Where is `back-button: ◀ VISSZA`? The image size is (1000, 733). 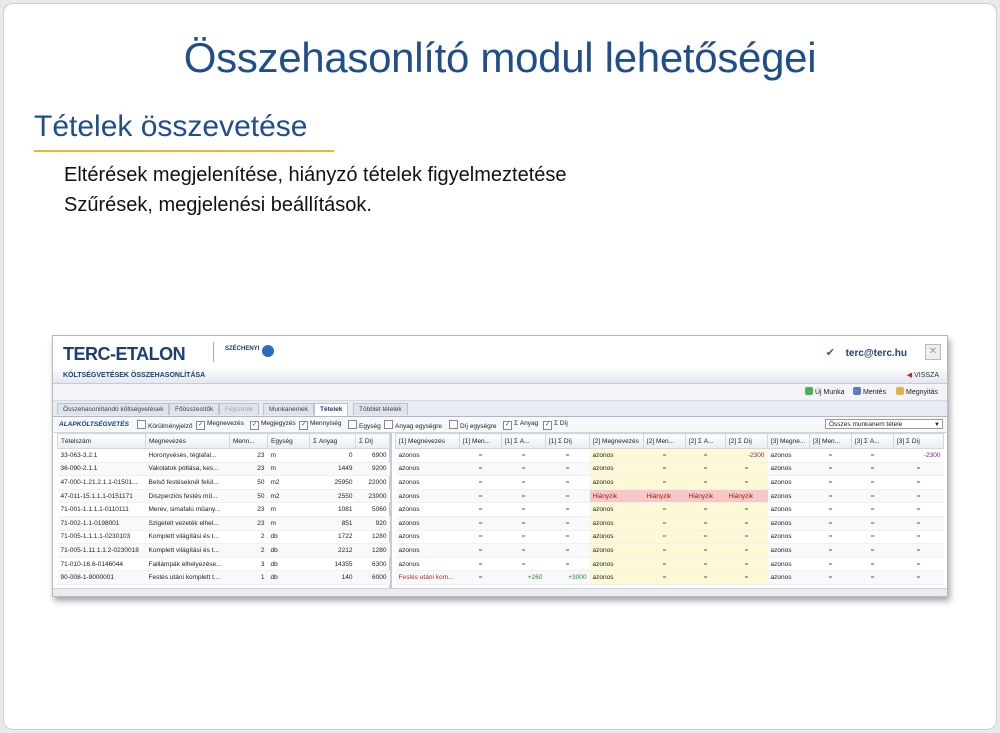
back-button: ◀ VISSZA is located at coordinates (923, 375).